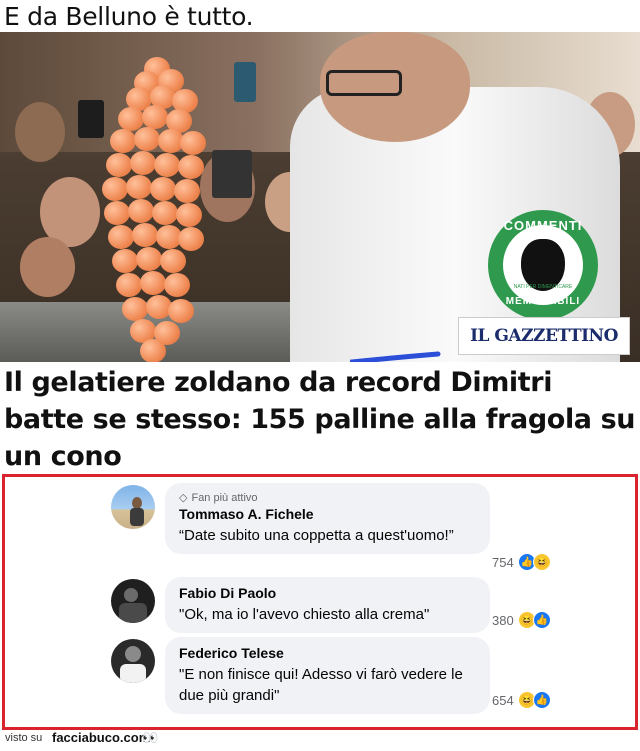 This screenshot has height=751, width=640. I want to click on glasses, so click(364, 83).